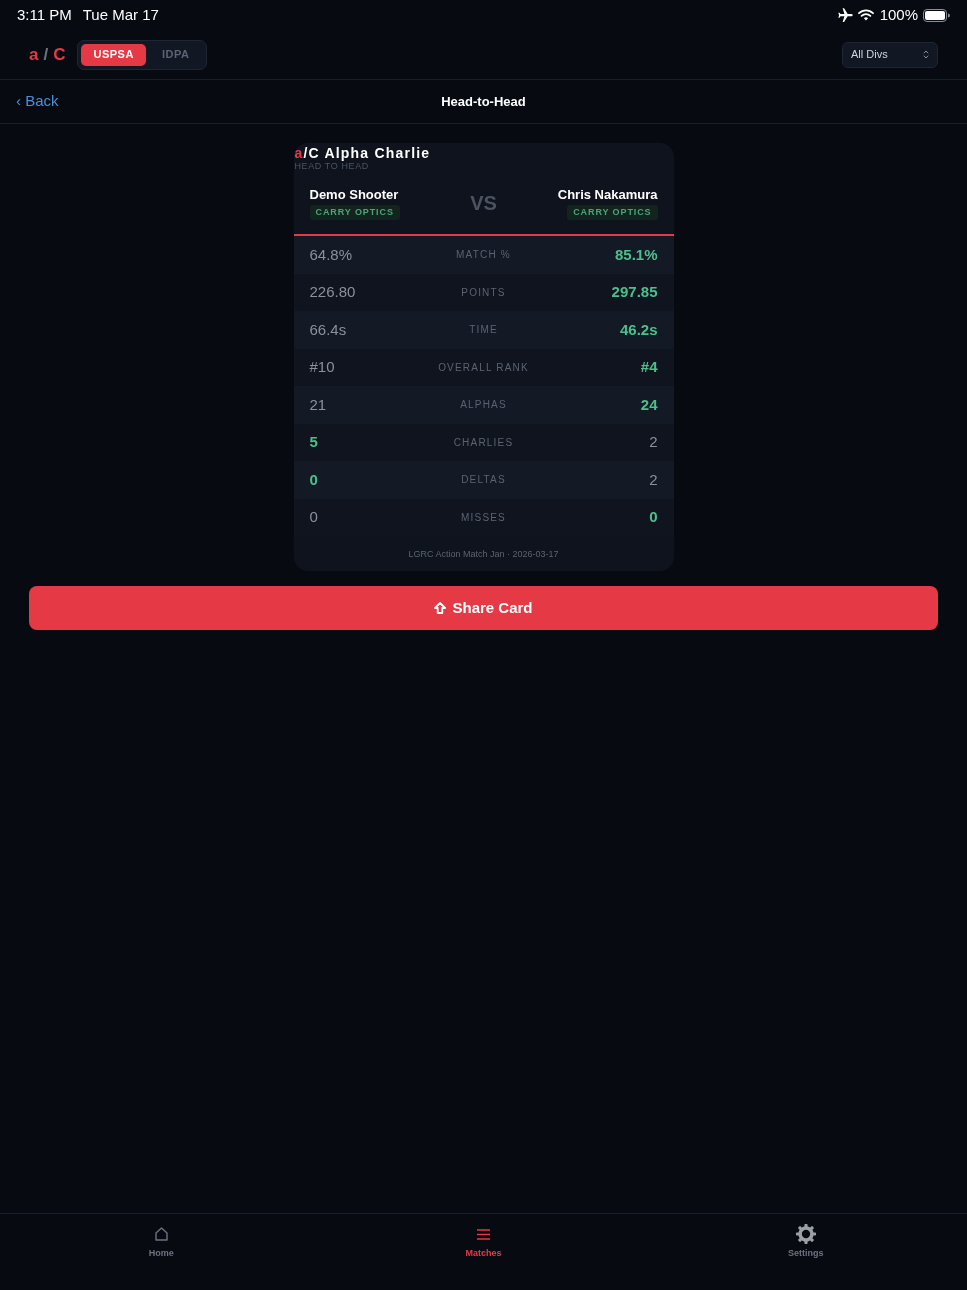  Describe the element at coordinates (890, 54) in the screenshot. I see `division-dropdown: All Divs` at that location.